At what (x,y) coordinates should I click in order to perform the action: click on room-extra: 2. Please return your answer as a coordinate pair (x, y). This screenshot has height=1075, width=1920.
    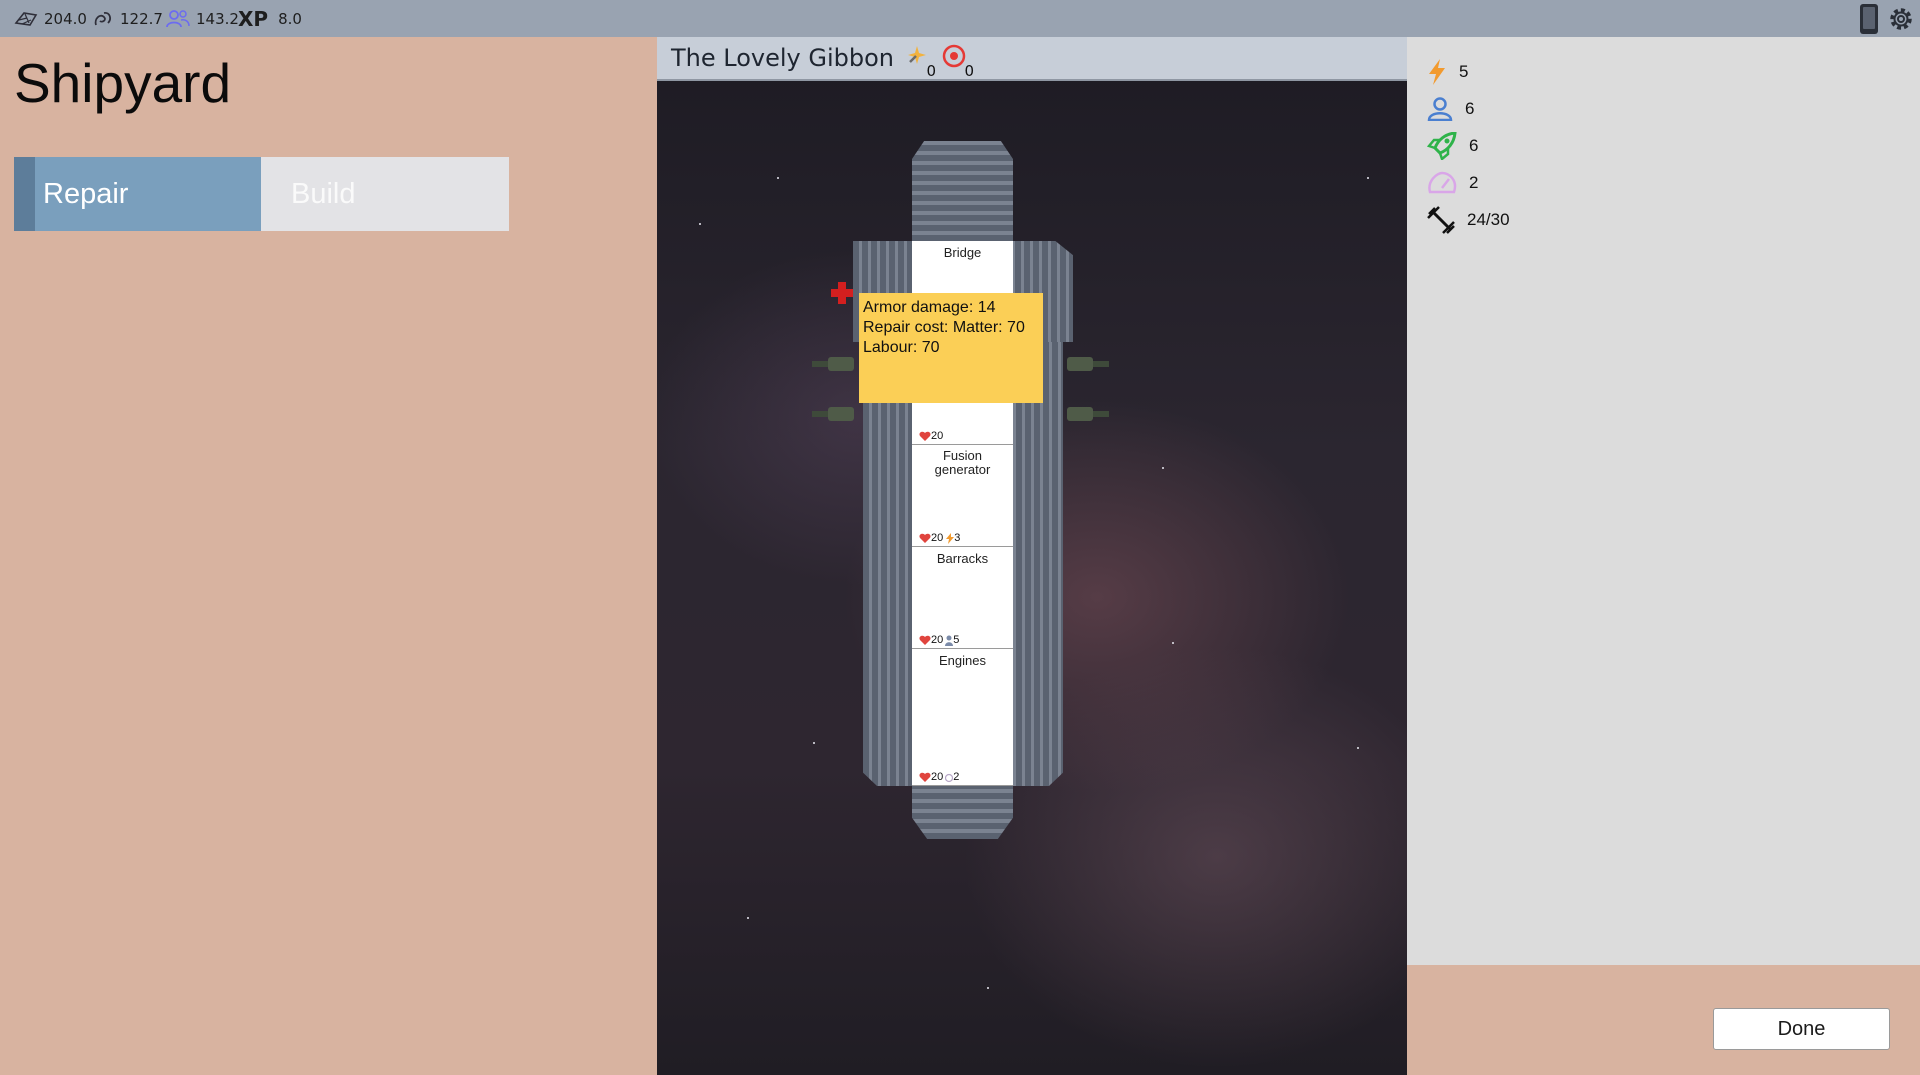
    Looking at the image, I should click on (956, 777).